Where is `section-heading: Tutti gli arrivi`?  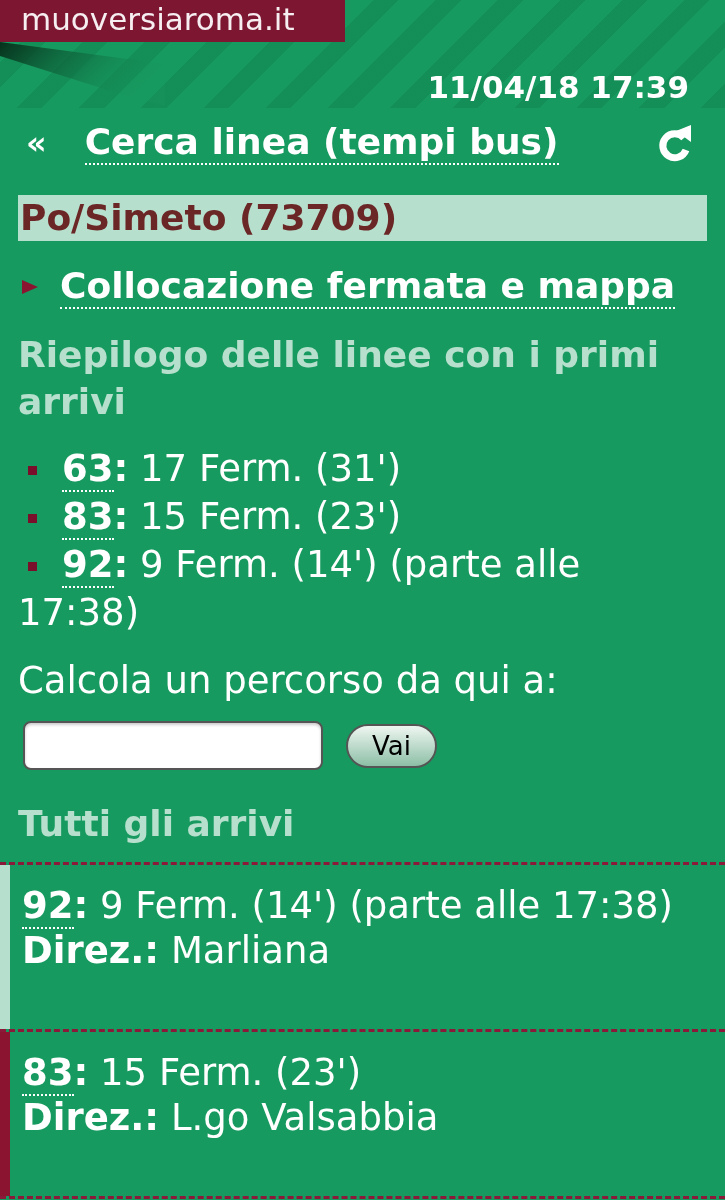 section-heading: Tutti gli arrivi is located at coordinates (157, 824).